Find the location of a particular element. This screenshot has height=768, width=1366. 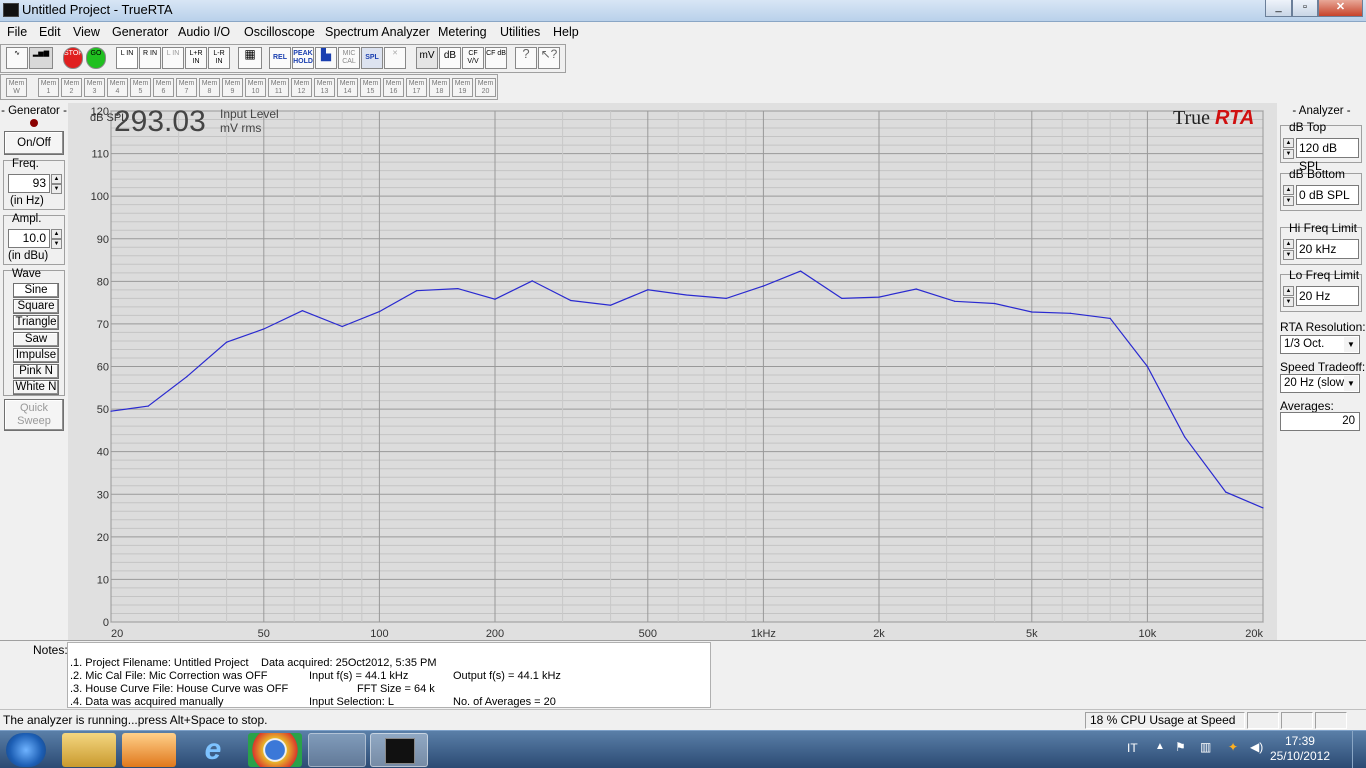

rel-button: REL is located at coordinates (280, 58).